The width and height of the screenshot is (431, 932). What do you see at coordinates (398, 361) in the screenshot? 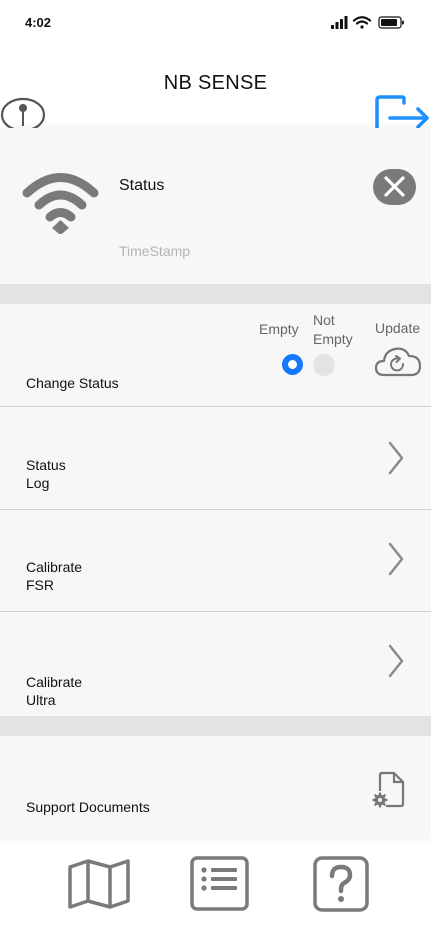
I see `cloud-refresh-icon` at bounding box center [398, 361].